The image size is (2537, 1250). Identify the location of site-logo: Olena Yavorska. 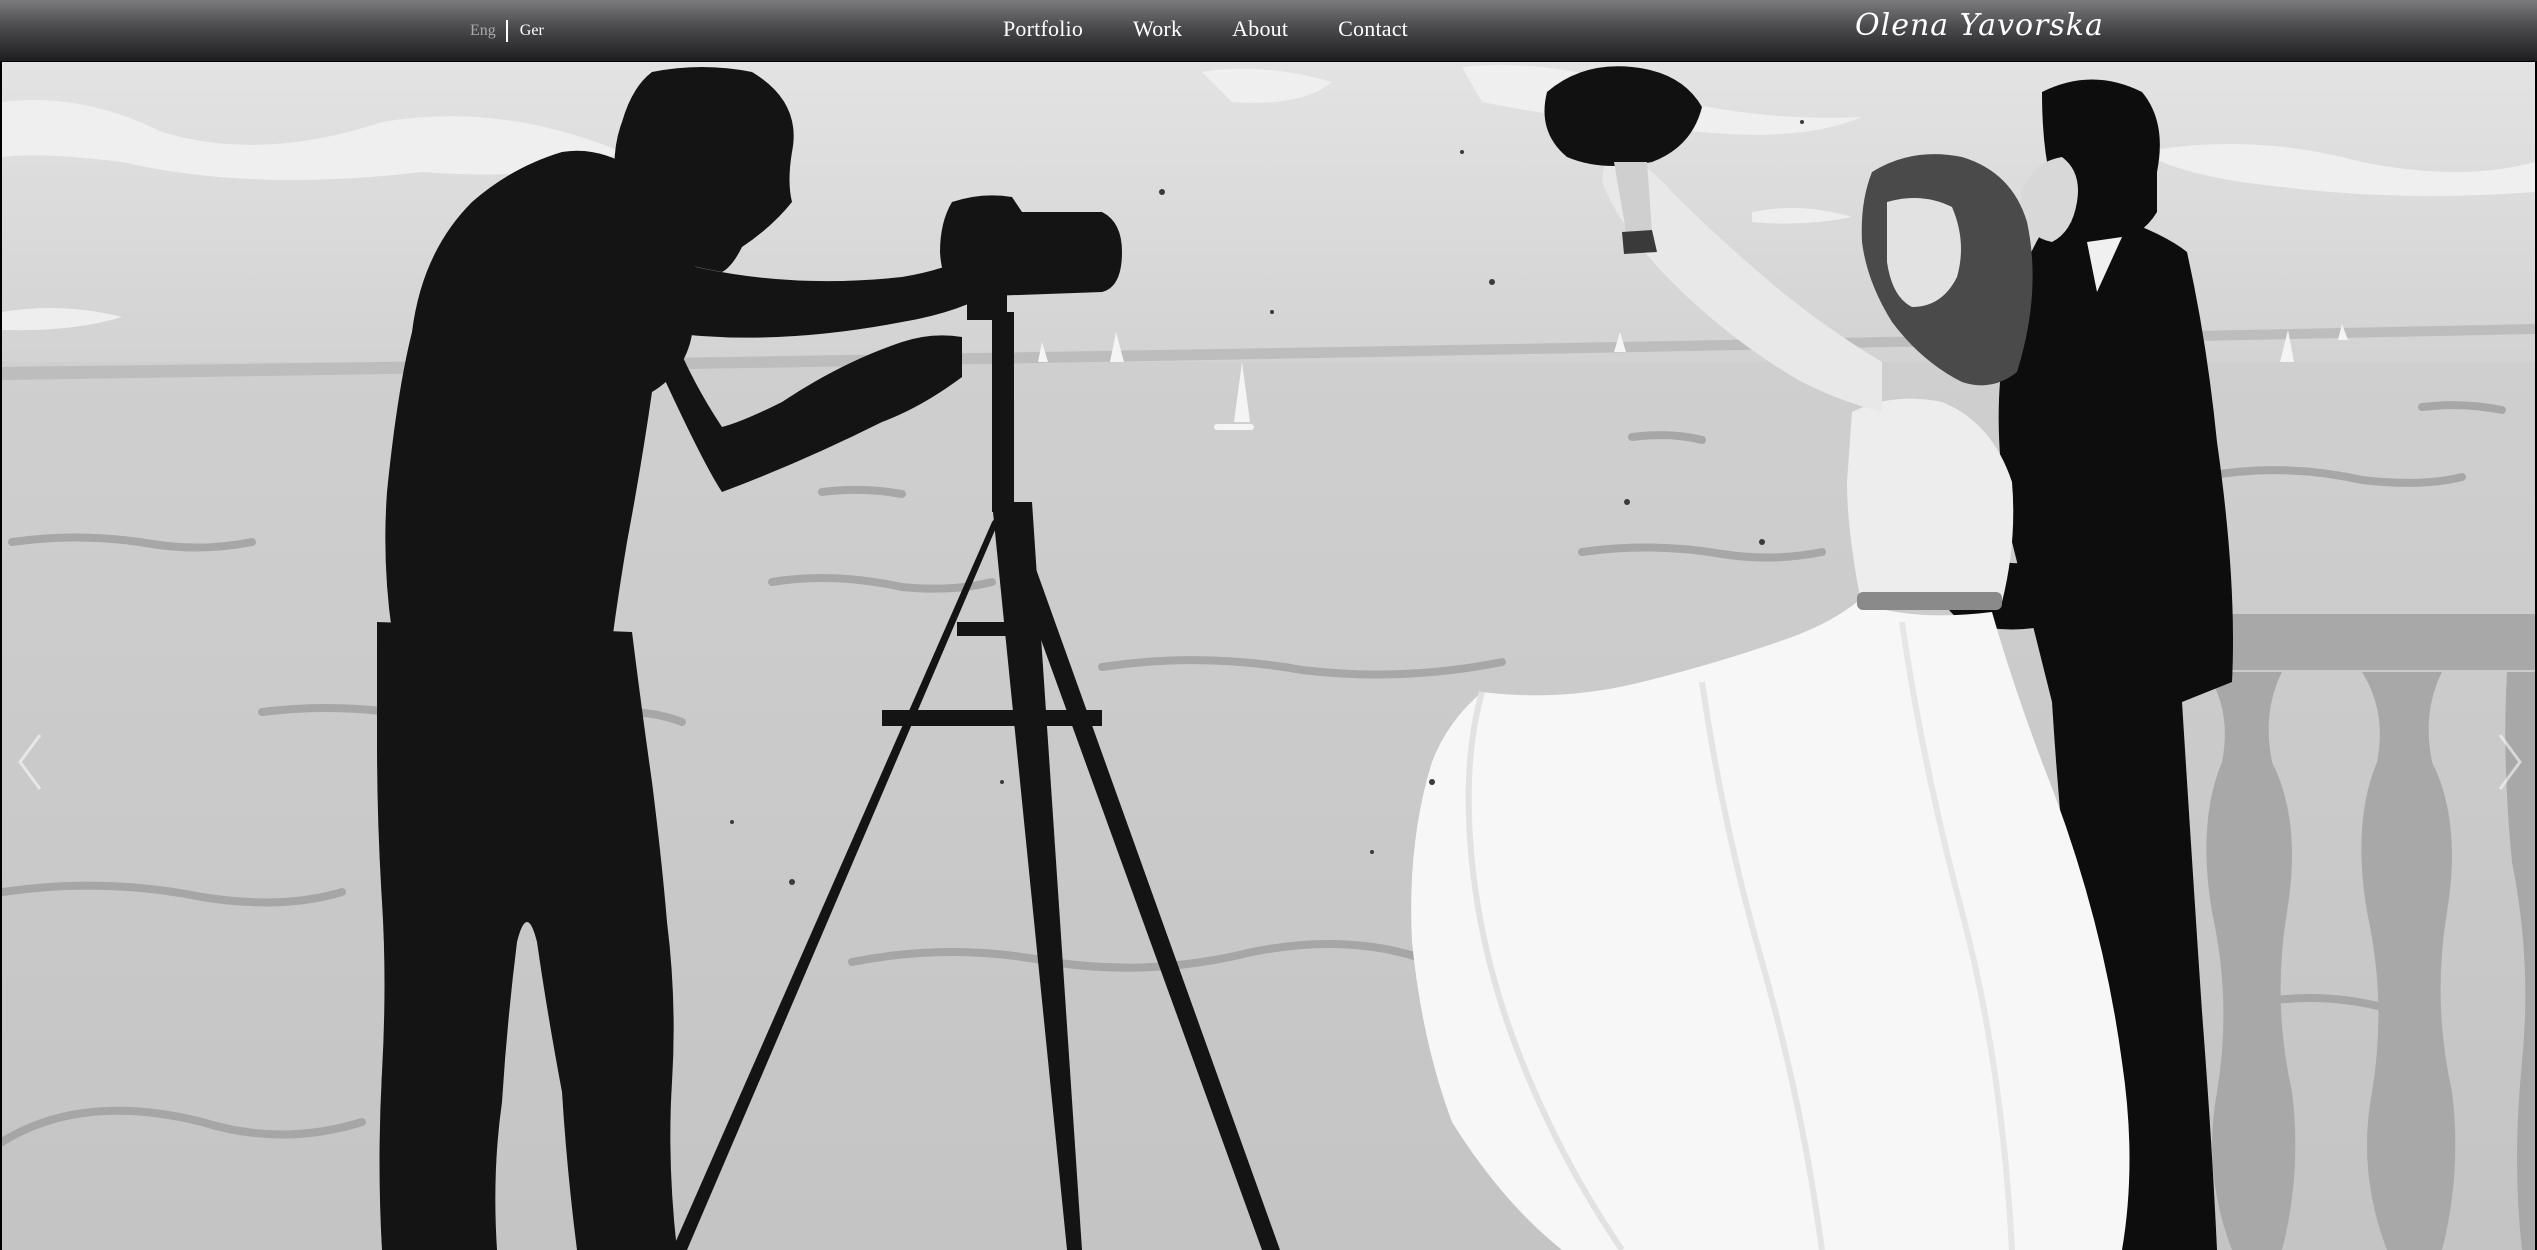
(1979, 31).